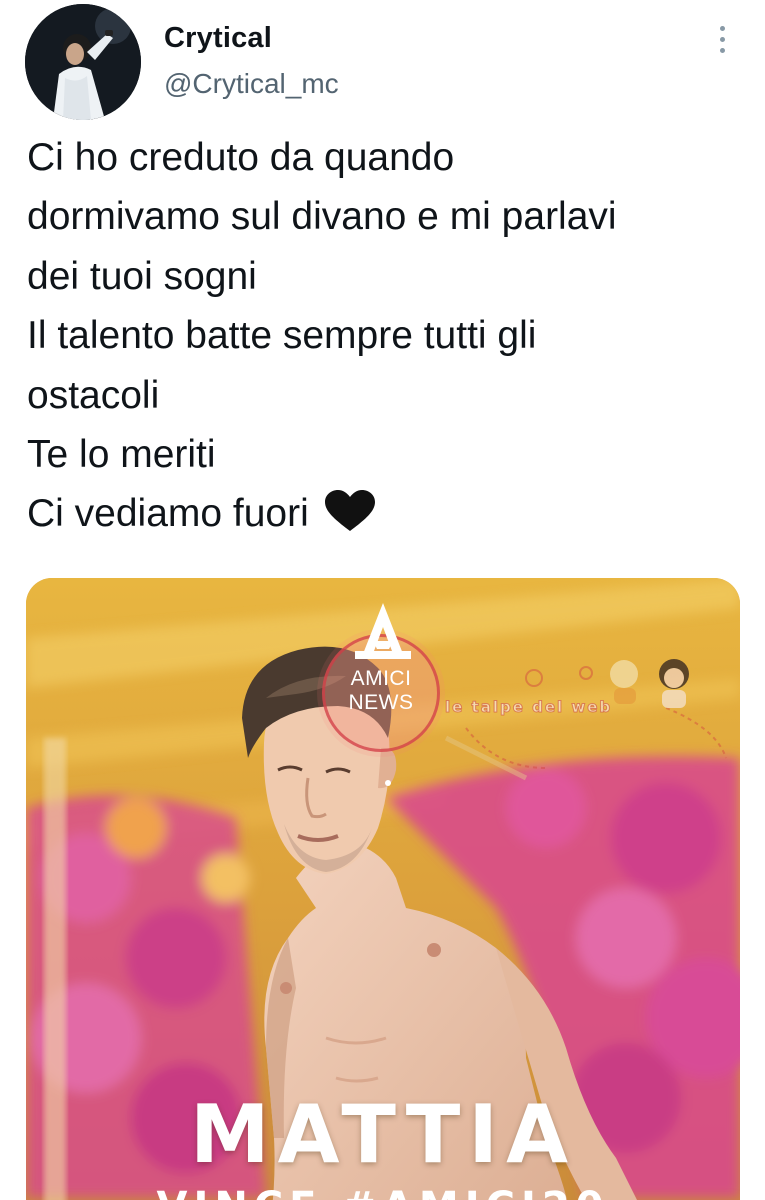 This screenshot has height=1200, width=765. Describe the element at coordinates (322, 217) in the screenshot. I see `tweet-line: dormivamo sul divano e mi parlavi` at that location.